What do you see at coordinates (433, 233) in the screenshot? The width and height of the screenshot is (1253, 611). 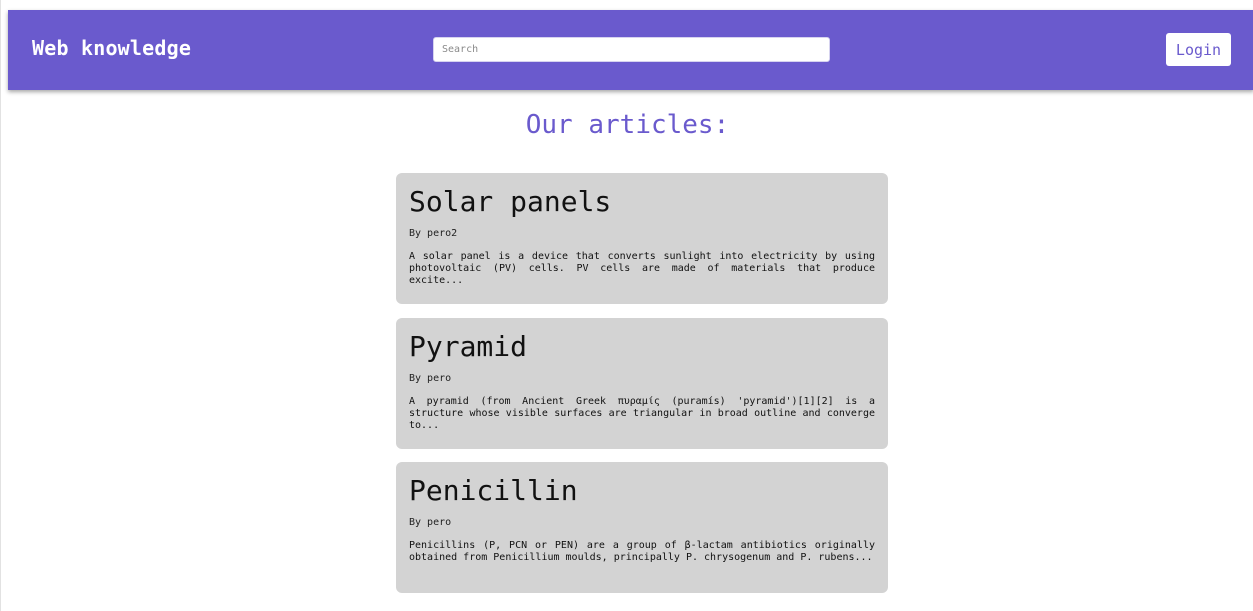 I see `article-author: By pero2` at bounding box center [433, 233].